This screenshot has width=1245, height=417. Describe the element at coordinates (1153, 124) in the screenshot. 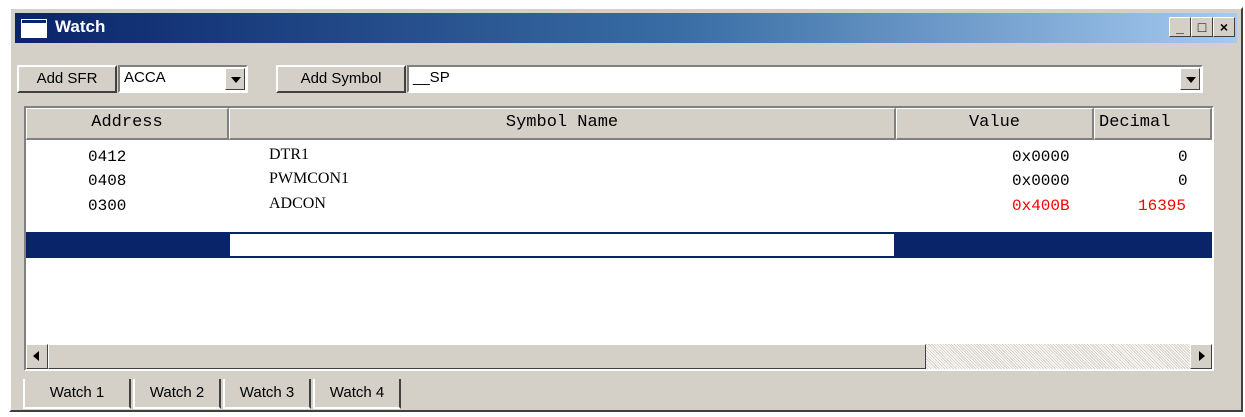

I see `column-header-decimal: Decimal` at that location.